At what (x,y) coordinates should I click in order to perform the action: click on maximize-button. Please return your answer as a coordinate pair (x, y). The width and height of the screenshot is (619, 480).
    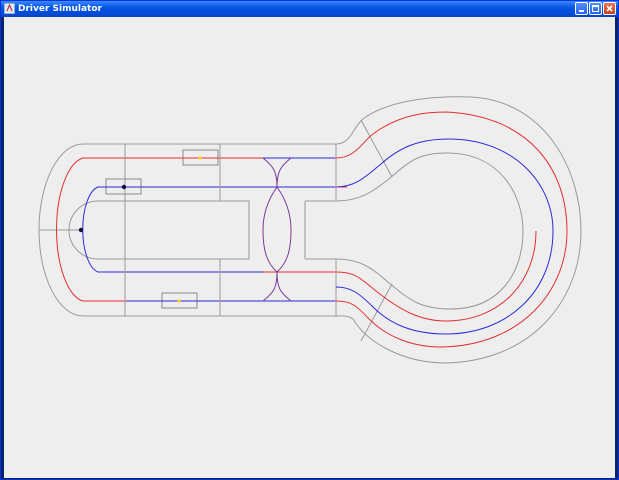
    Looking at the image, I should click on (595, 8).